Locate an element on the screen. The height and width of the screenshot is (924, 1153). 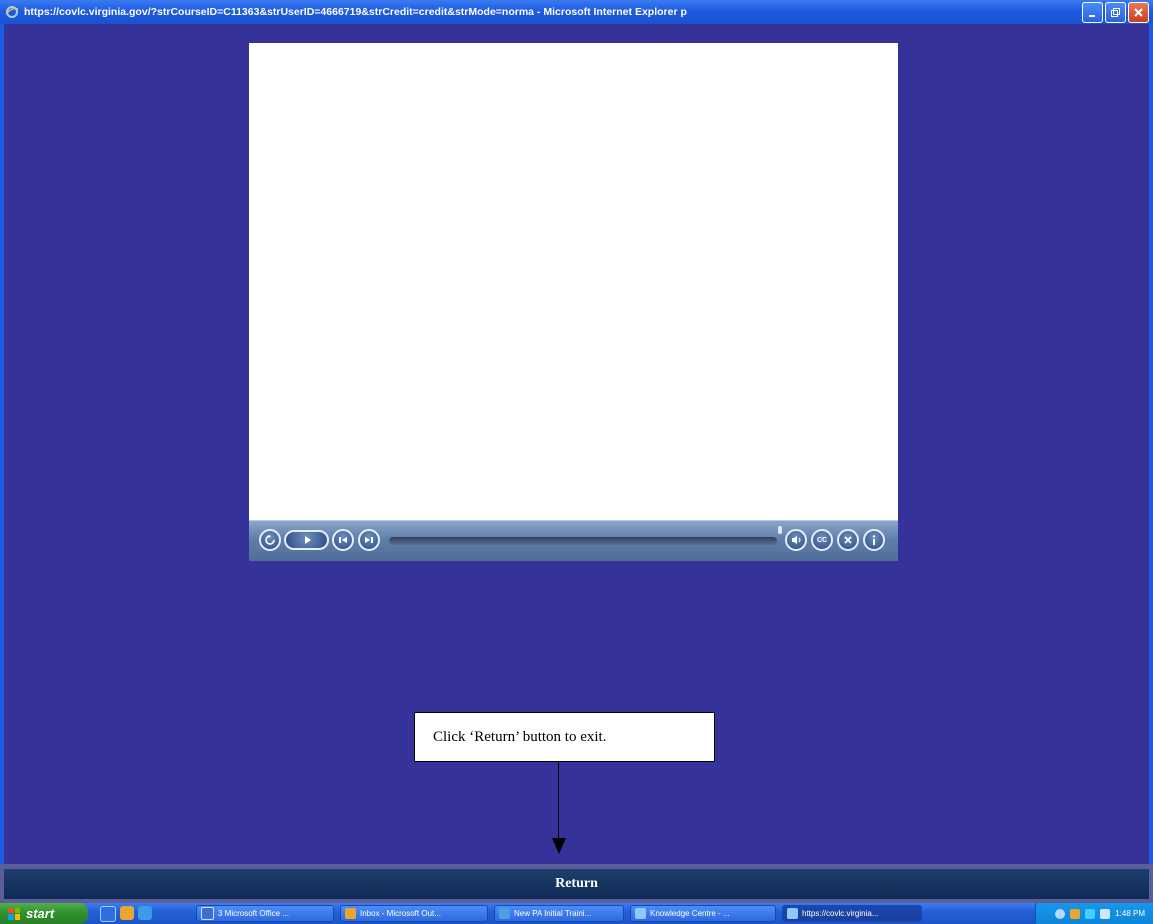
callout-arrow-line is located at coordinates (558, 801).